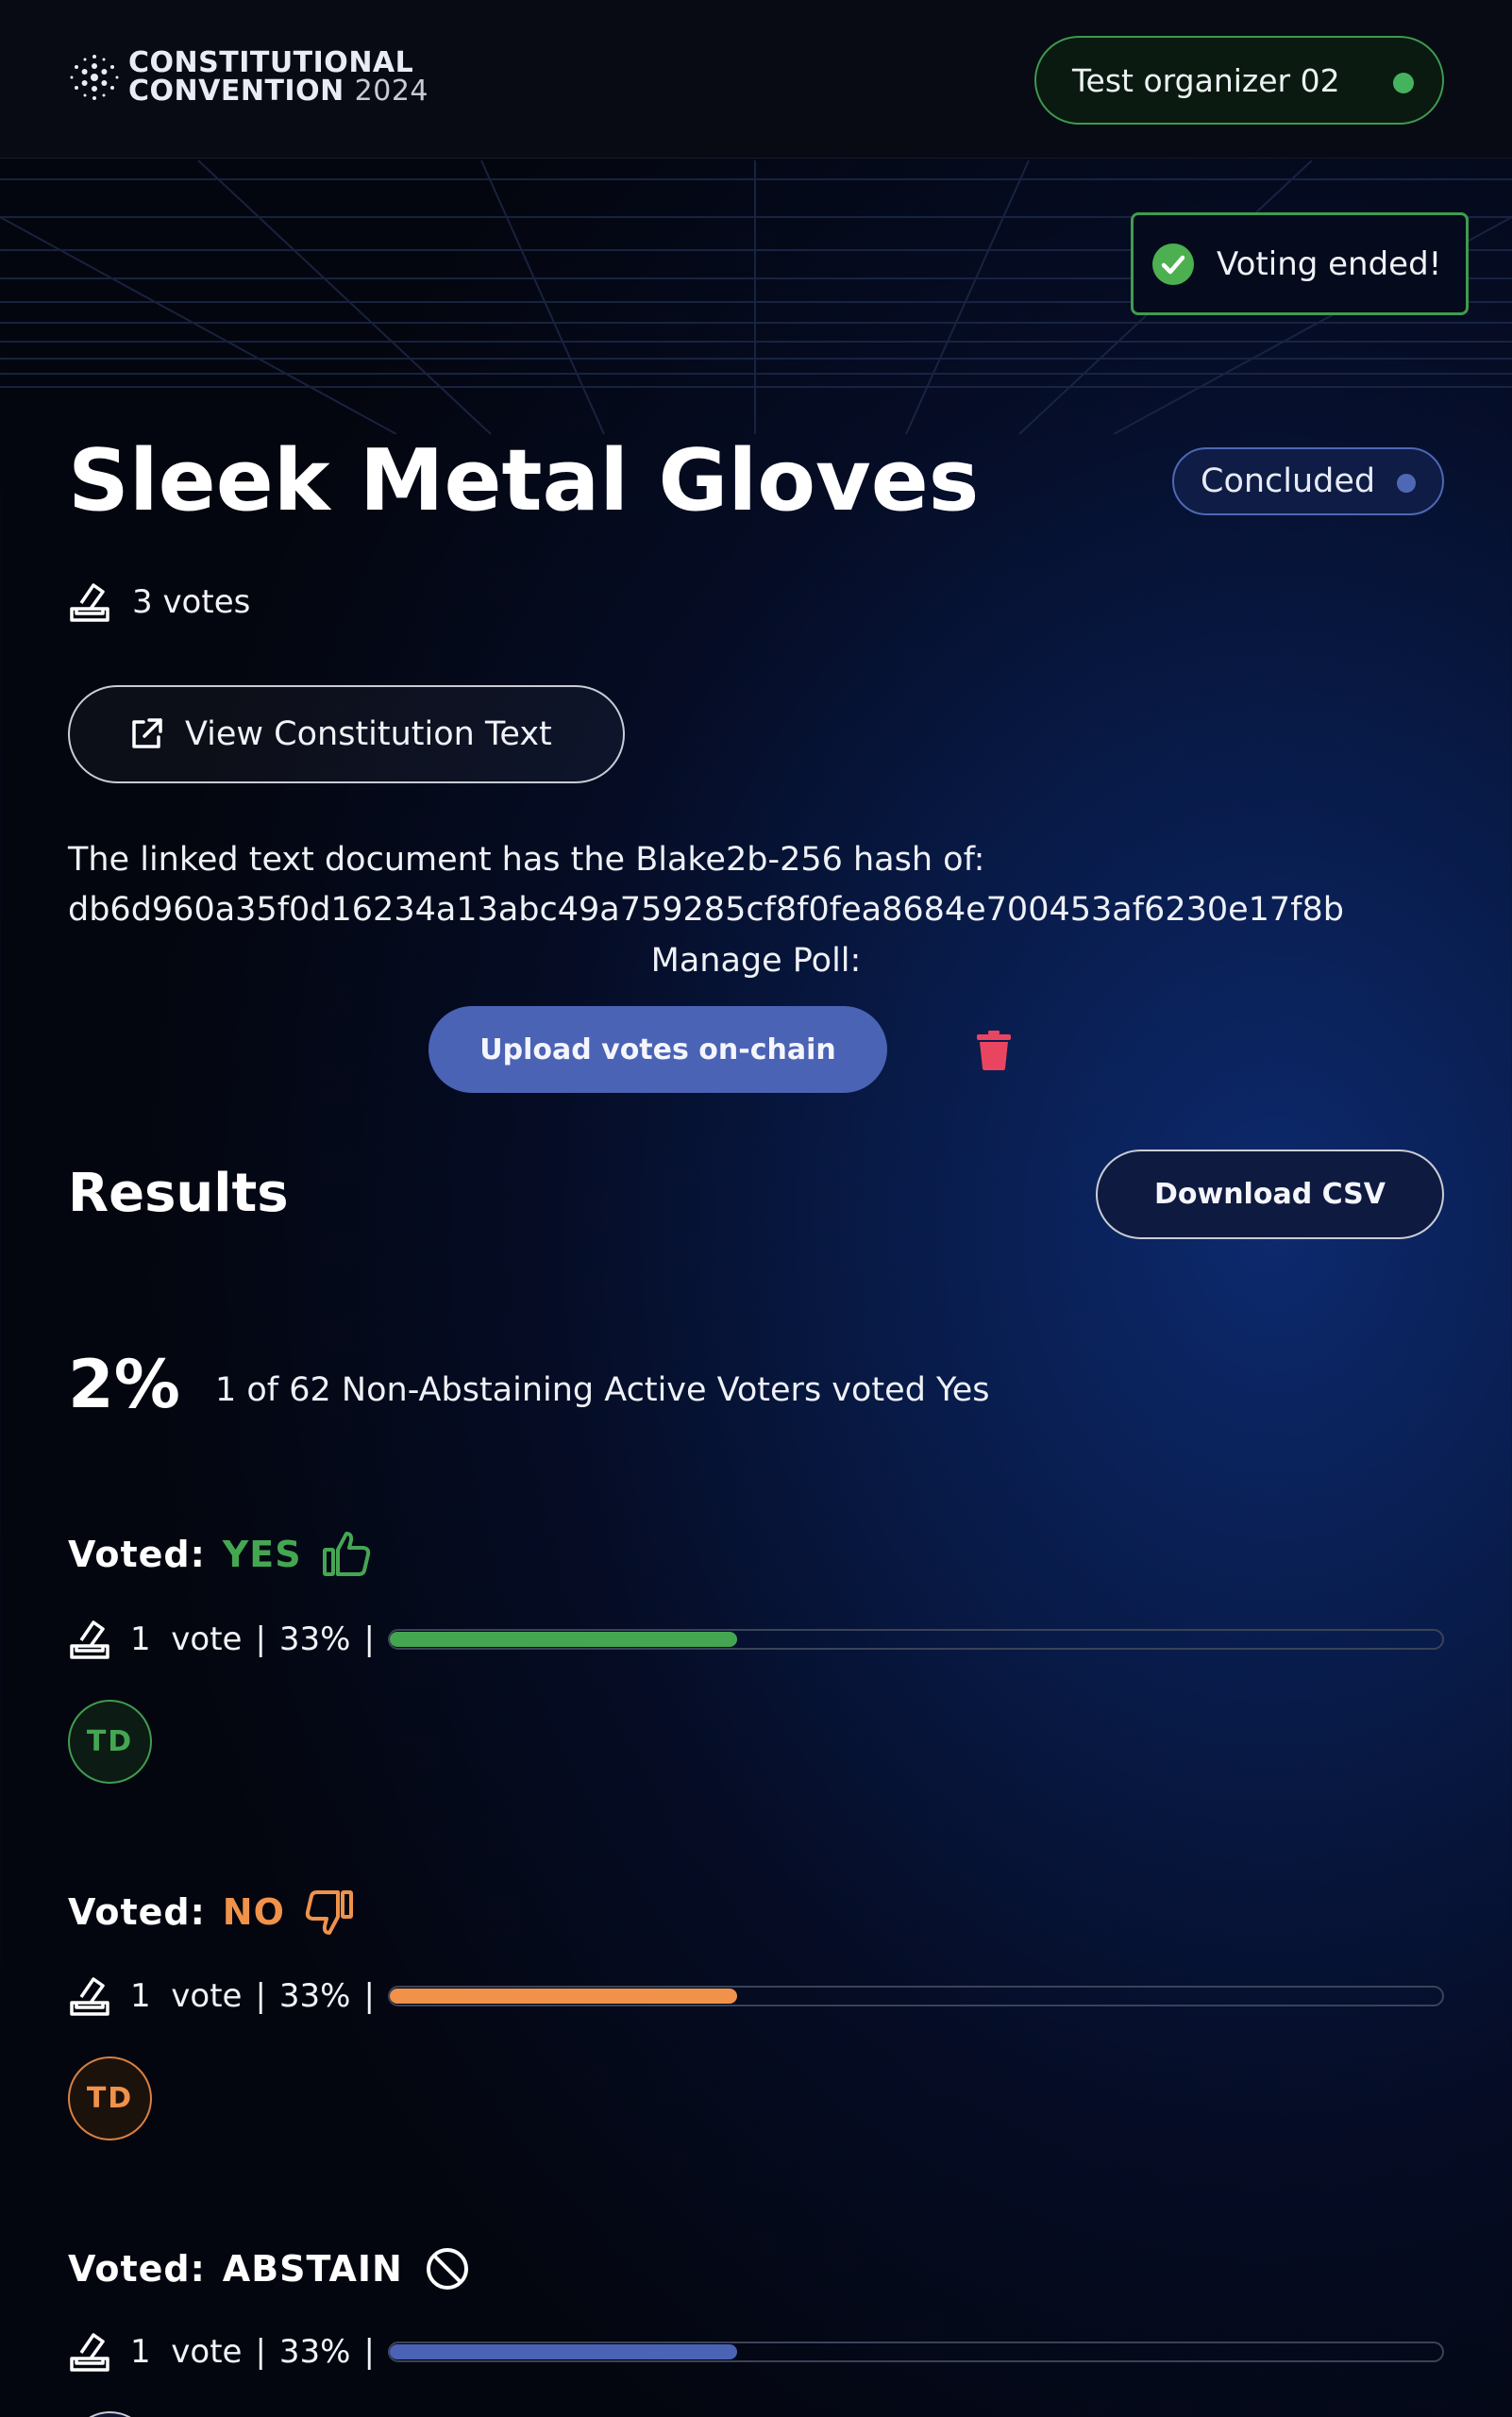 This screenshot has height=2417, width=1512. Describe the element at coordinates (346, 1554) in the screenshot. I see `thumbs-up-icon` at that location.